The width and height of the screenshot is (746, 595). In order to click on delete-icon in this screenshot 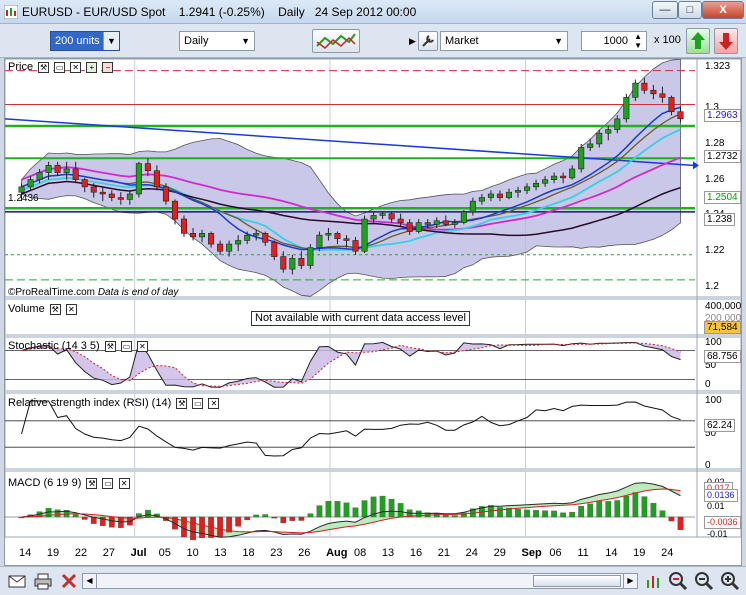, I will do `click(69, 581)`.